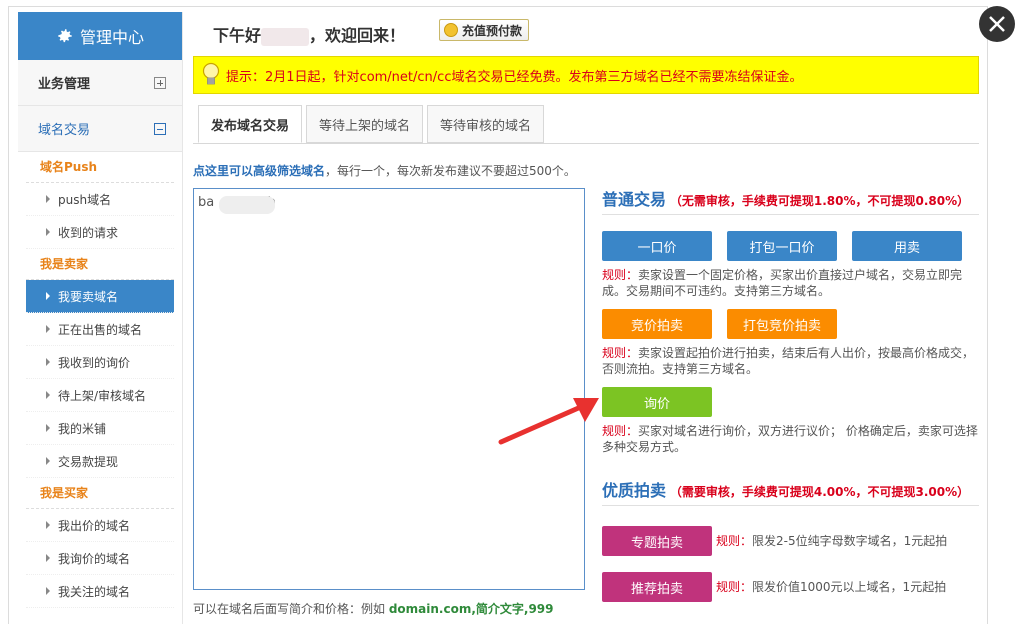 This screenshot has height=624, width=1021. I want to click on bundle-auction-button: 打包竞价拍卖, so click(782, 324).